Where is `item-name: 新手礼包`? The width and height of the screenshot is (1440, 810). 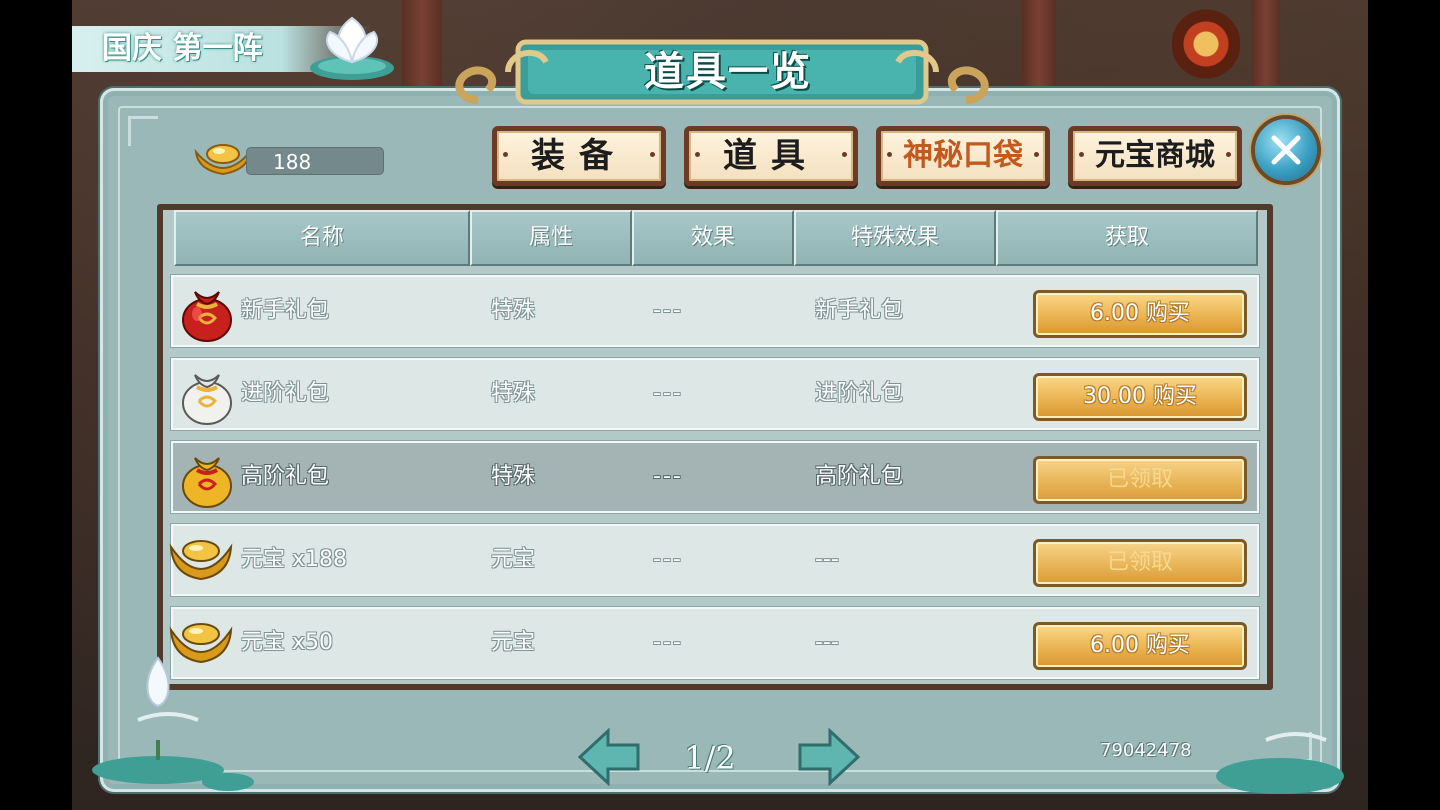
item-name: 新手礼包 is located at coordinates (285, 310).